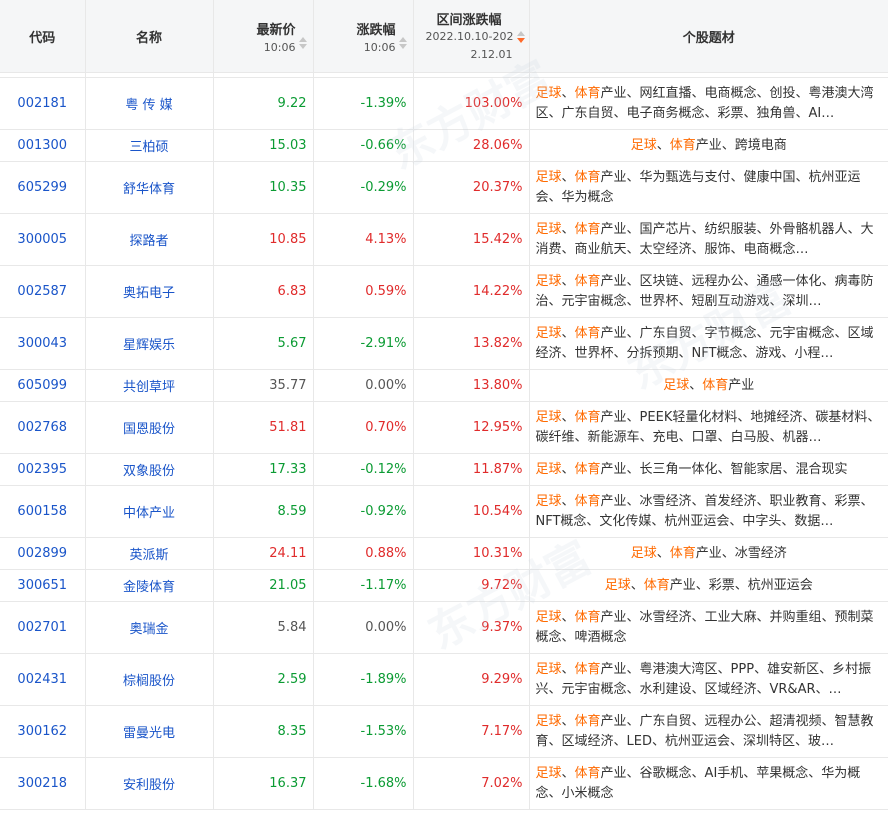 The width and height of the screenshot is (888, 824). What do you see at coordinates (471, 469) in the screenshot?
I see `range-change-percent: 11.87%` at bounding box center [471, 469].